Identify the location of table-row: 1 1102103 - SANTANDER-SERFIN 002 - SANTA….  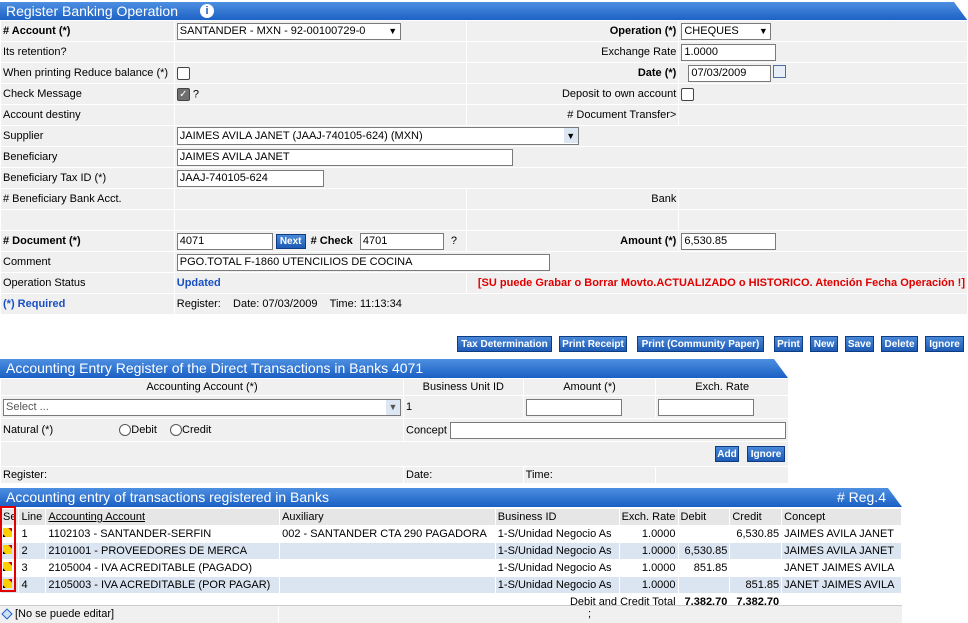
(451, 534).